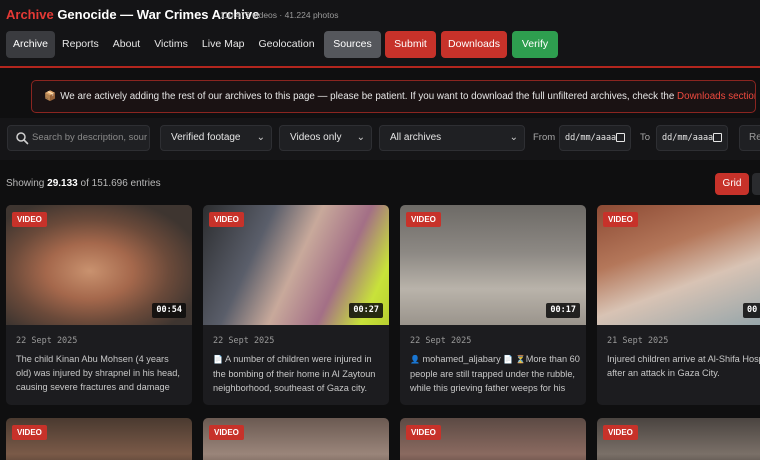 This screenshot has height=460, width=760. Describe the element at coordinates (27, 183) in the screenshot. I see `results-prefix: Showing` at that location.